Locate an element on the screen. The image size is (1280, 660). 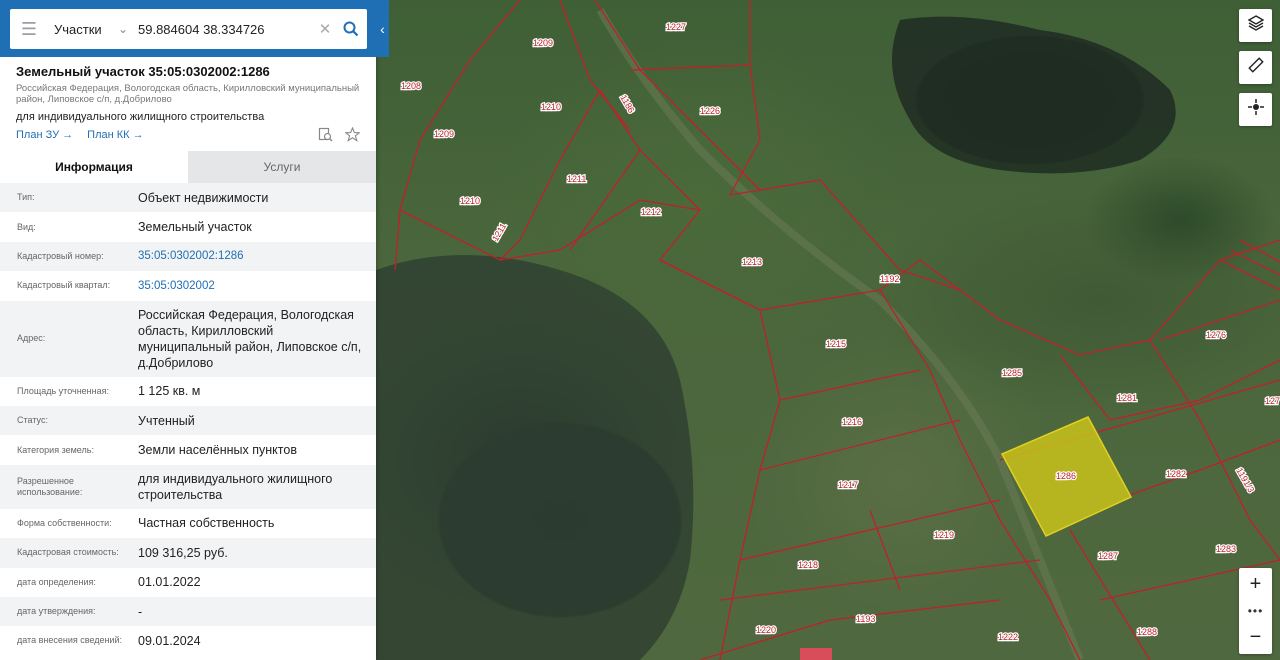
parcel-label: 1209 is located at coordinates (444, 134).